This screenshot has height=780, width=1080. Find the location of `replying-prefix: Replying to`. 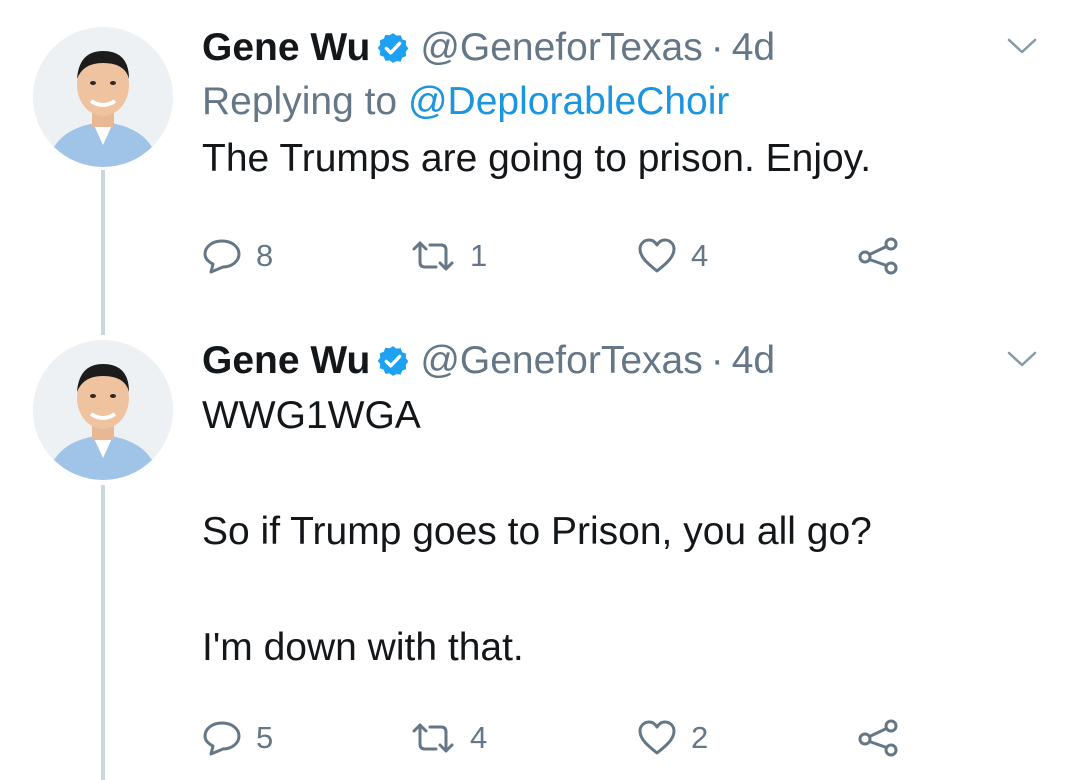

replying-prefix: Replying to is located at coordinates (300, 101).